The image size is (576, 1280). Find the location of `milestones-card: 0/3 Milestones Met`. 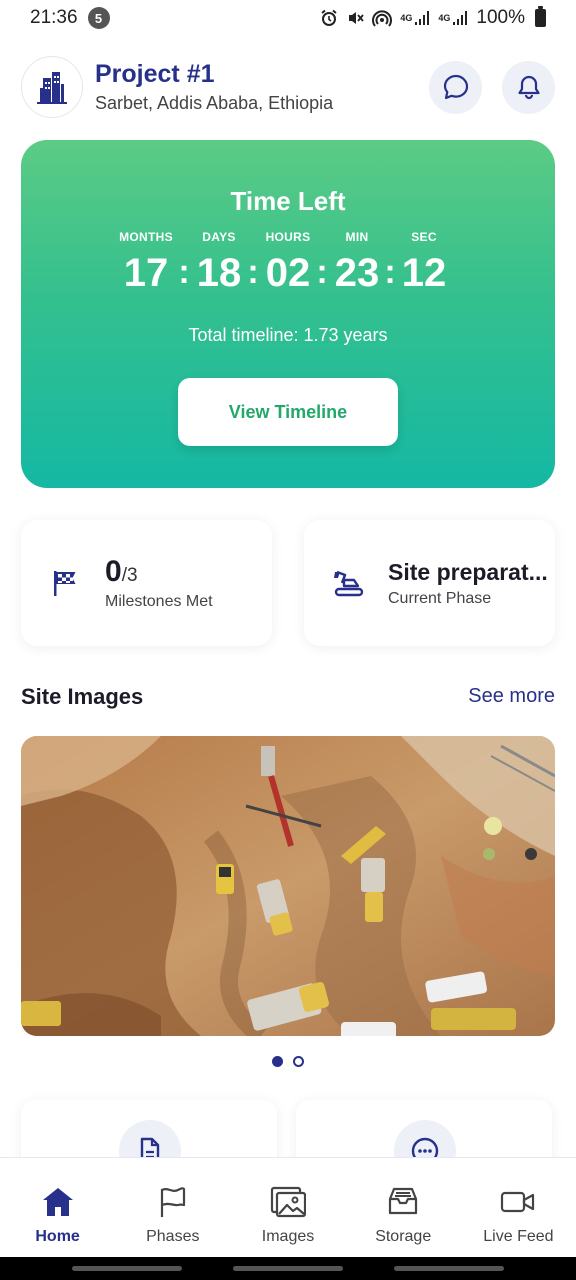

milestones-card: 0/3 Milestones Met is located at coordinates (146, 583).